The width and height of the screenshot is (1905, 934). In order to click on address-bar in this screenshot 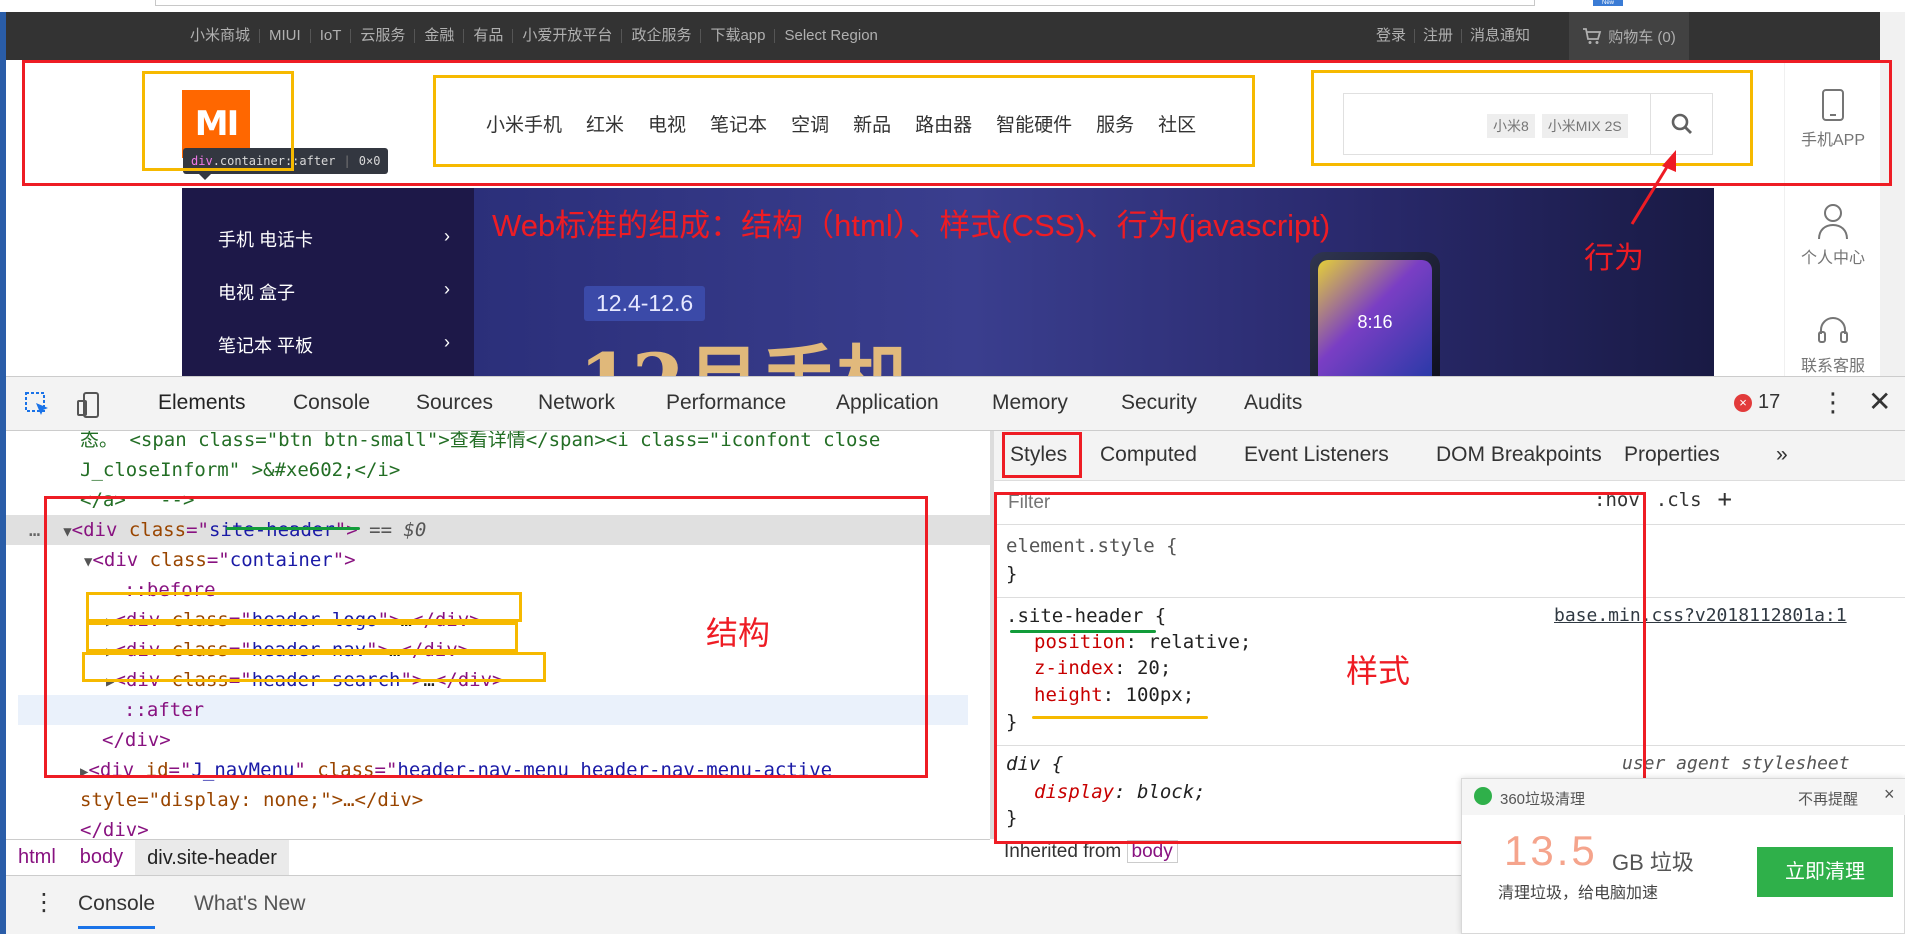, I will do `click(845, 3)`.